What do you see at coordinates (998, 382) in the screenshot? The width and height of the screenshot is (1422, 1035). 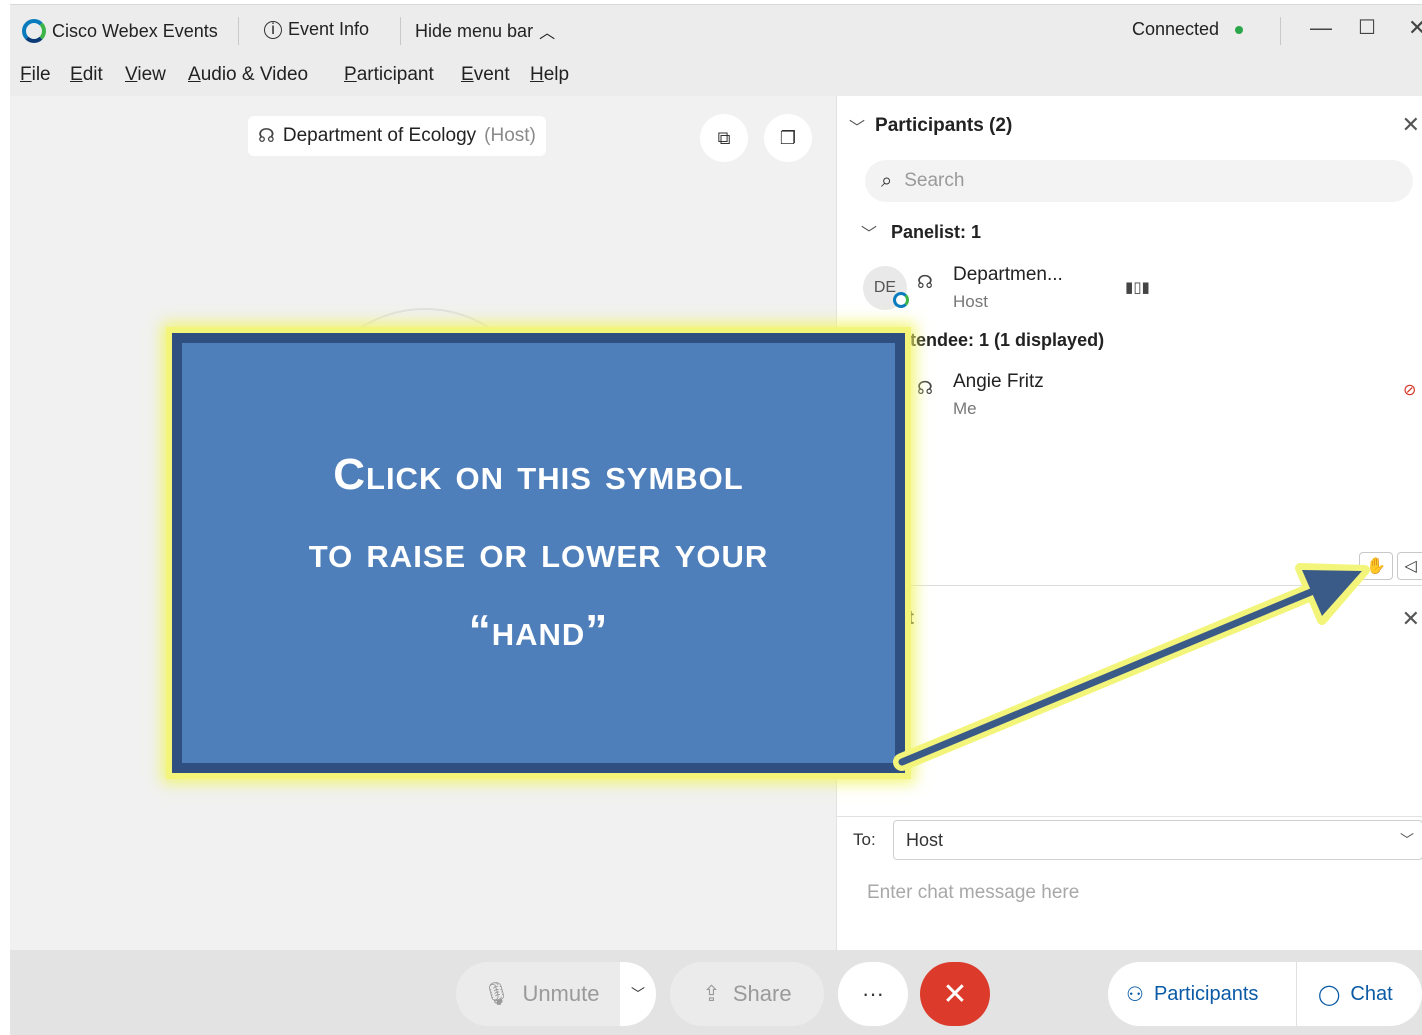 I see `attendee-name: Angie Fritz` at bounding box center [998, 382].